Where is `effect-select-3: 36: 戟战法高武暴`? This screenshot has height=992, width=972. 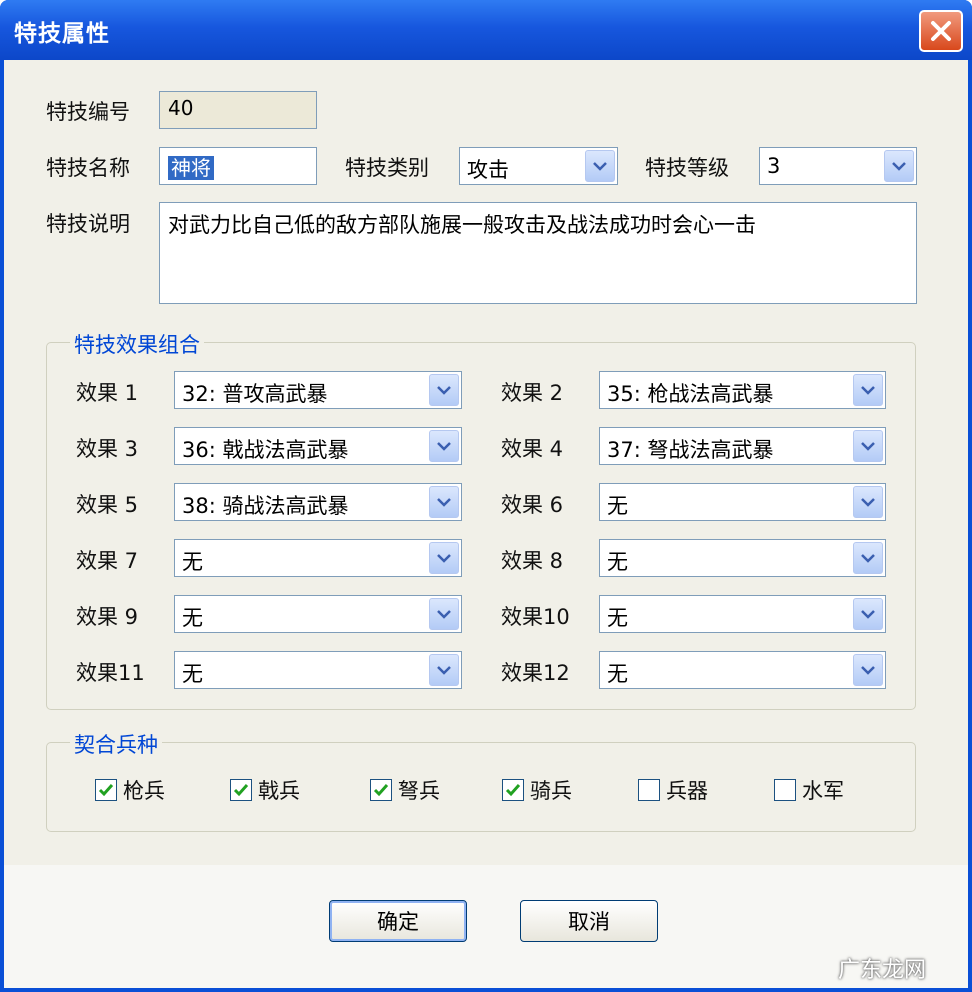 effect-select-3: 36: 戟战法高武暴 is located at coordinates (318, 446).